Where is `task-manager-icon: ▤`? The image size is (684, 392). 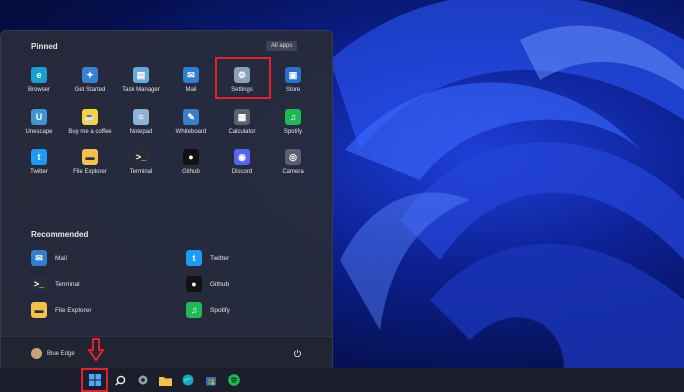
task-manager-icon: ▤ is located at coordinates (141, 75).